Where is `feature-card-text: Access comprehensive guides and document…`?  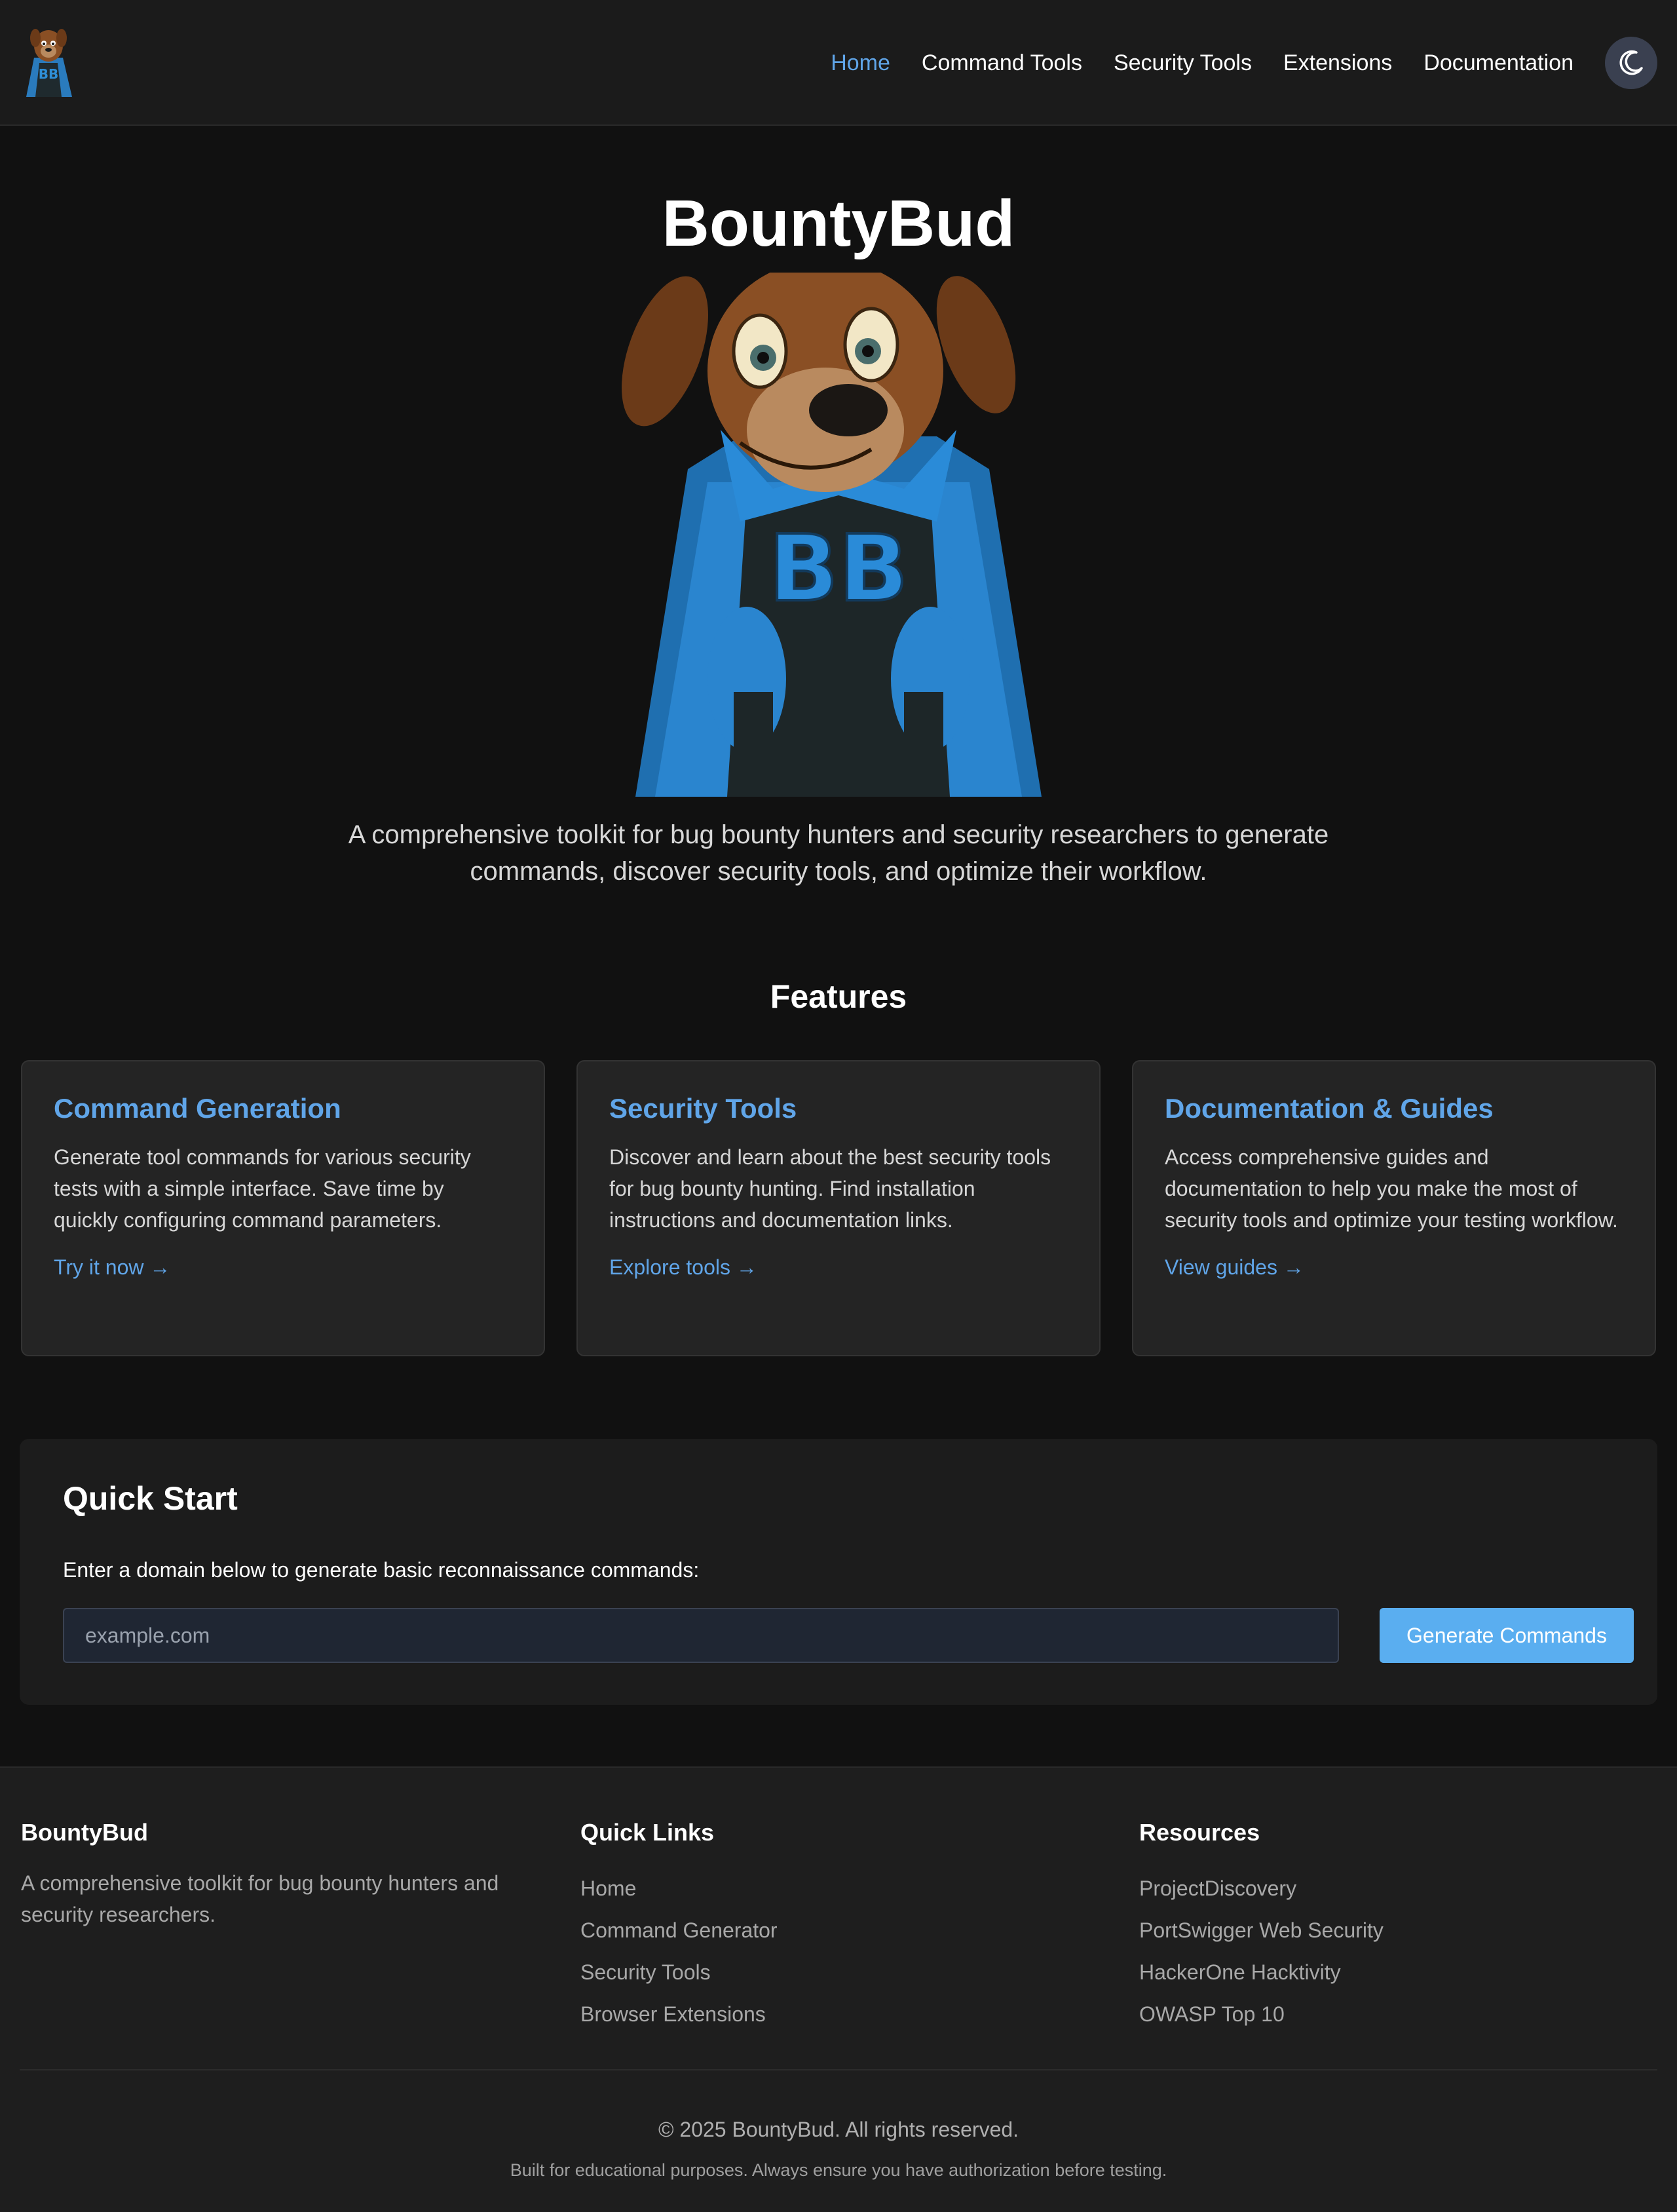
feature-card-text: Access comprehensive guides and document… is located at coordinates (1391, 1189).